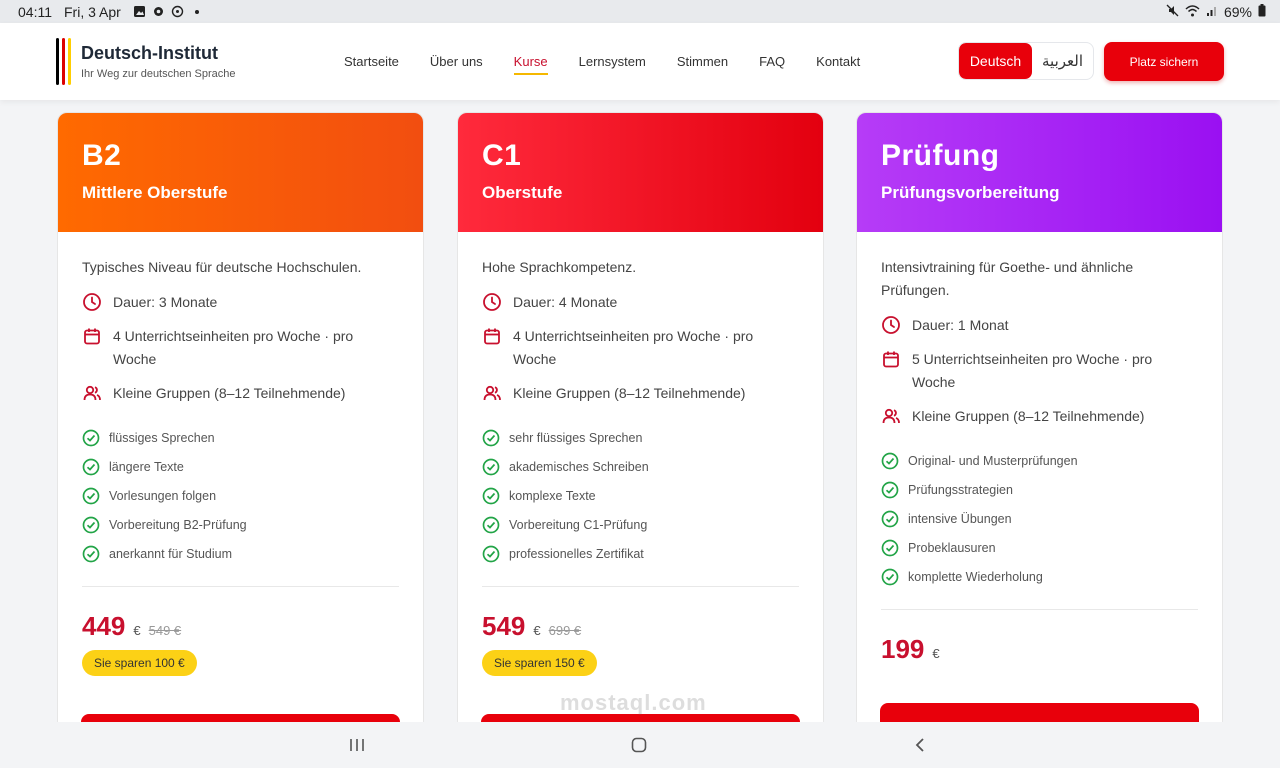 The width and height of the screenshot is (1280, 768). What do you see at coordinates (702, 61) in the screenshot?
I see `nav-stimmen: Stimmen` at bounding box center [702, 61].